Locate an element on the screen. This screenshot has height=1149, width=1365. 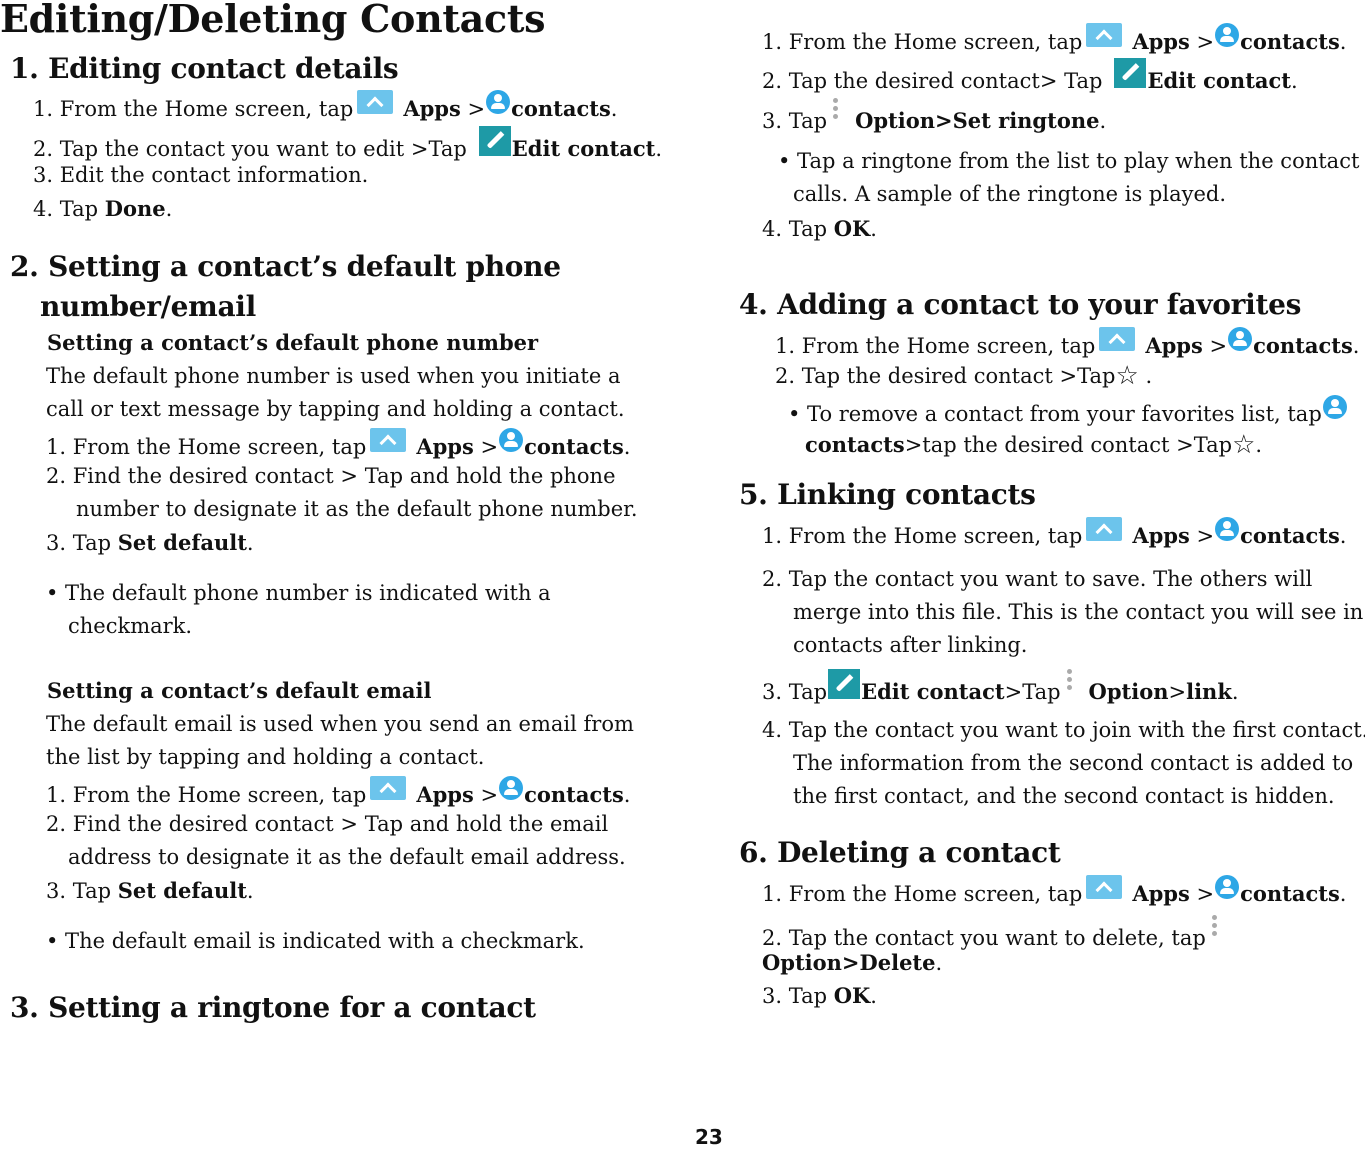
s6-step3: 3. Tap OK. is located at coordinates (819, 995).